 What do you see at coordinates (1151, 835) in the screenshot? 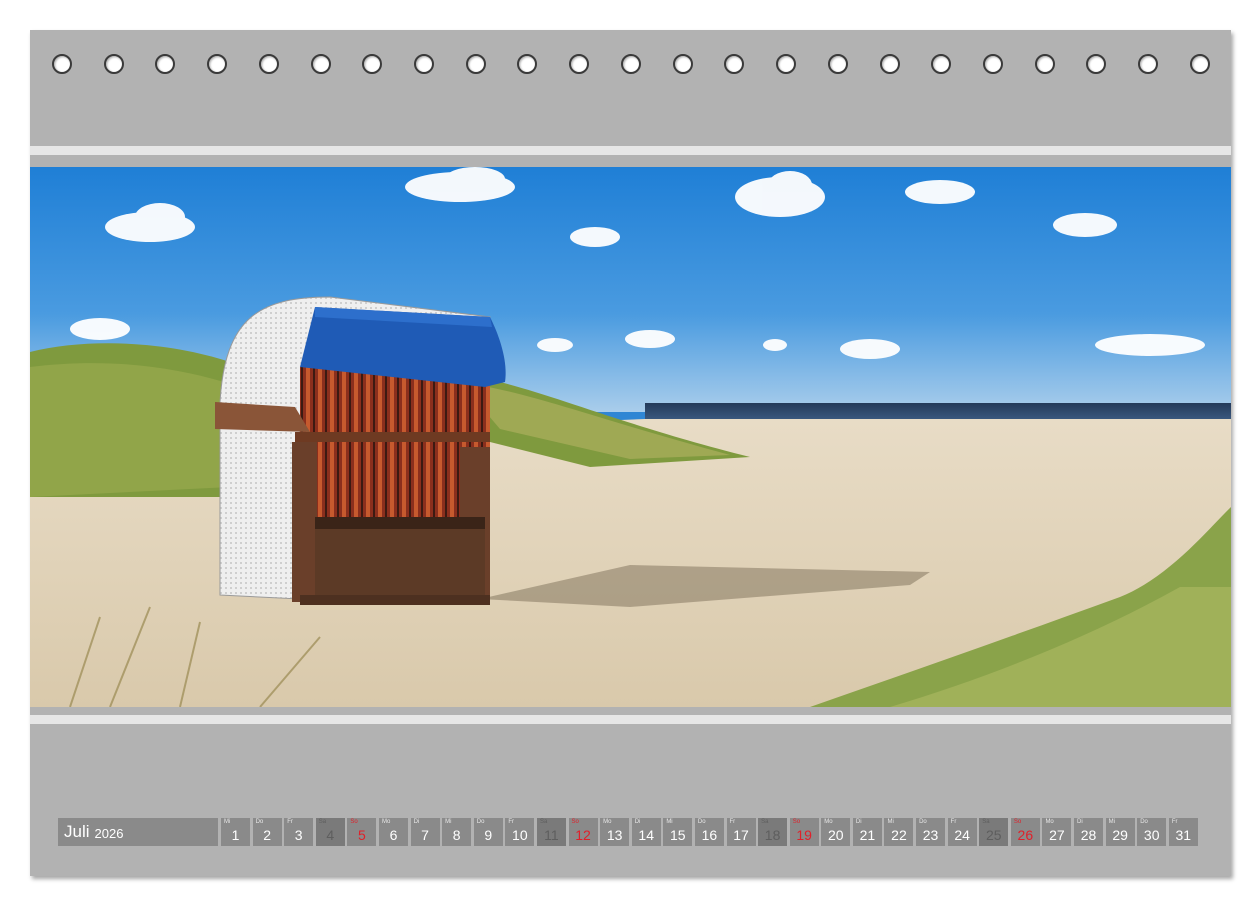
I see `day-number: 30` at bounding box center [1151, 835].